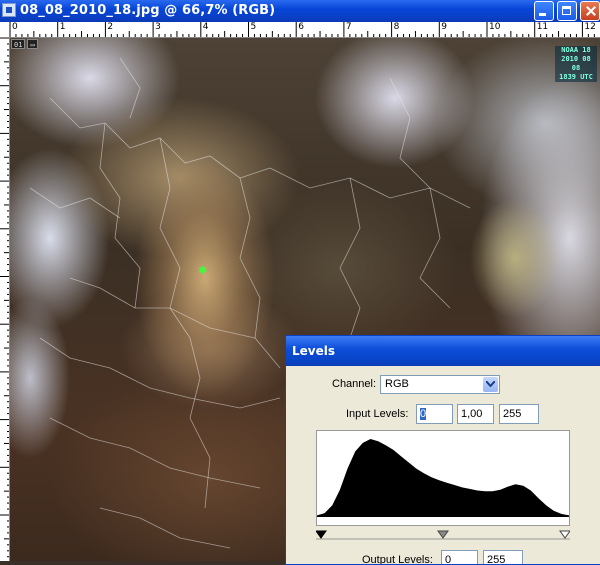 Image resolution: width=600 pixels, height=565 pixels. What do you see at coordinates (590, 11) in the screenshot?
I see `close-button` at bounding box center [590, 11].